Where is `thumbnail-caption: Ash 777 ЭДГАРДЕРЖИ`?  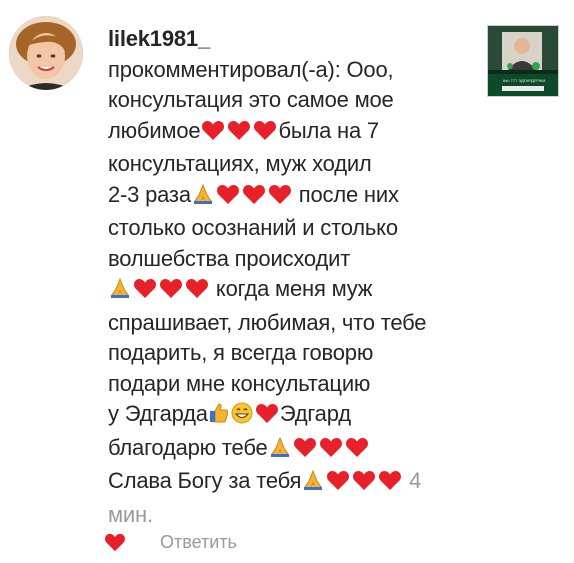 thumbnail-caption: Ash 777 ЭДГАРДЕРЖИ is located at coordinates (524, 80).